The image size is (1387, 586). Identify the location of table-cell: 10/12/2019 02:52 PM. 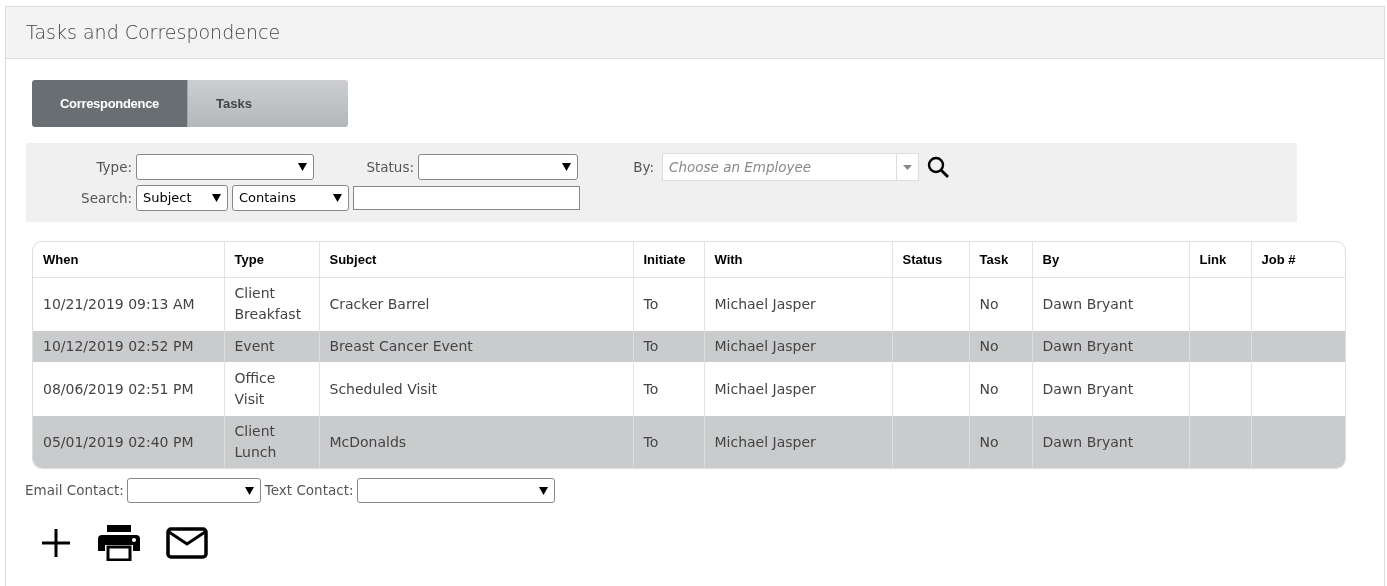
(118, 346).